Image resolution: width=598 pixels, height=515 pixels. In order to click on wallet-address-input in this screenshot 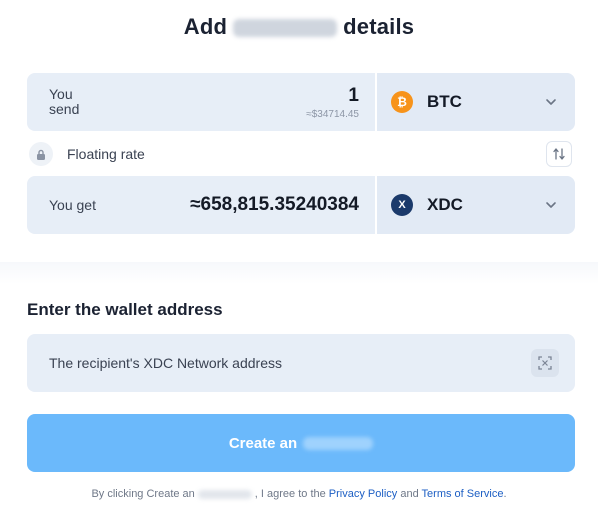, I will do `click(301, 363)`.